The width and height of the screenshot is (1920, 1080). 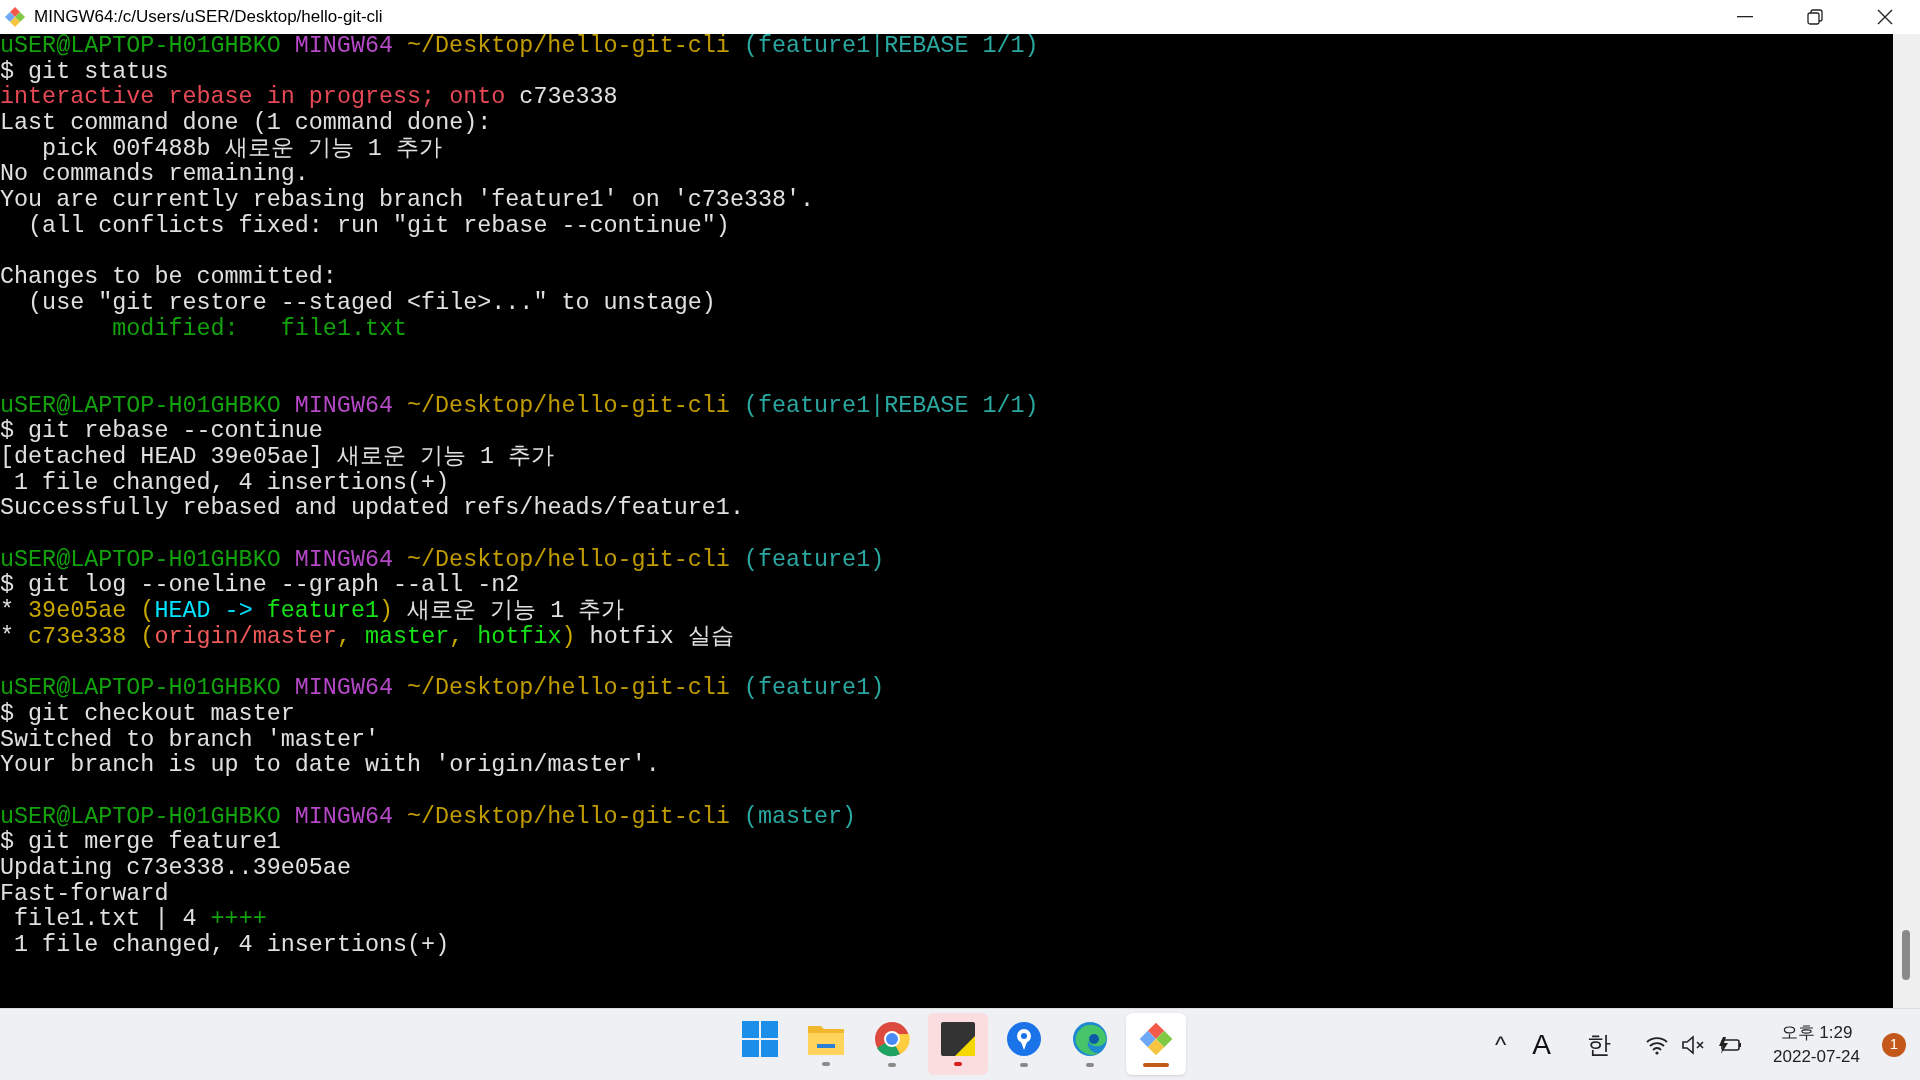 I want to click on terminal-text: You are currently rebasing branch 'feature1' on 'c73e338'., so click(x=407, y=200).